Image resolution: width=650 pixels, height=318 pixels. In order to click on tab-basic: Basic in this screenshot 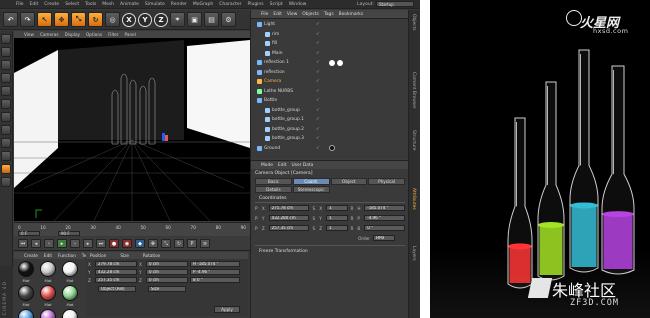, I will do `click(273, 181)`.